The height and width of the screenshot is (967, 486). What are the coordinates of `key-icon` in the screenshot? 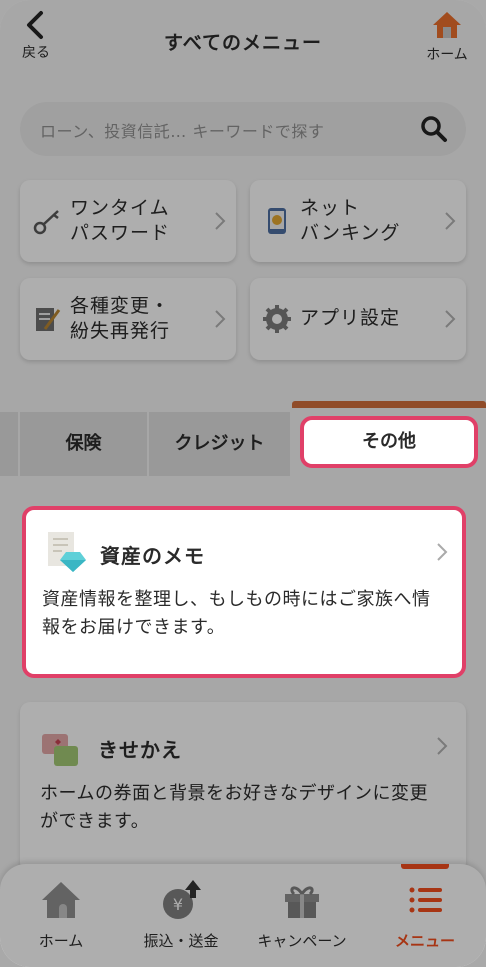 It's located at (46, 222).